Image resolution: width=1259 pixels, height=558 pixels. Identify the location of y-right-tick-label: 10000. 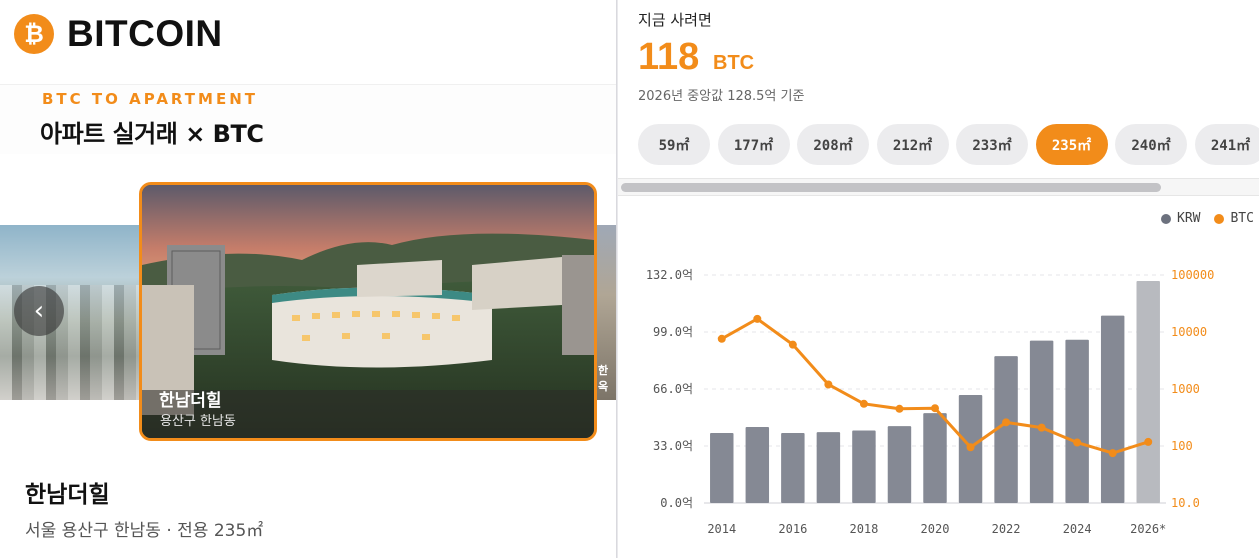
(1189, 332).